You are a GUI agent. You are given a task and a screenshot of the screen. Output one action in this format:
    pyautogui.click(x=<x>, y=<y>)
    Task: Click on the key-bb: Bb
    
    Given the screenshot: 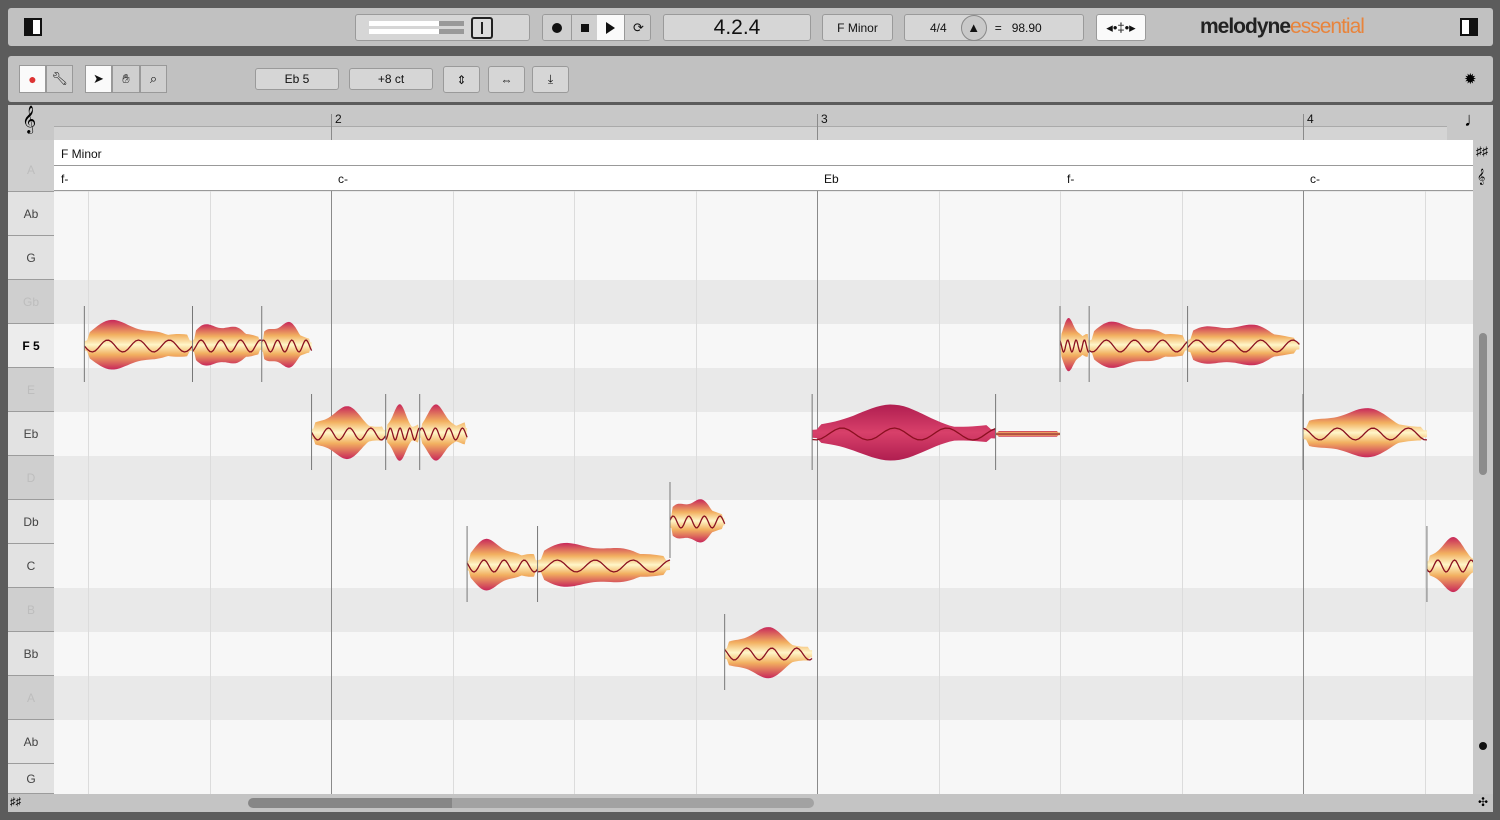 What is the action you would take?
    pyautogui.click(x=31, y=654)
    